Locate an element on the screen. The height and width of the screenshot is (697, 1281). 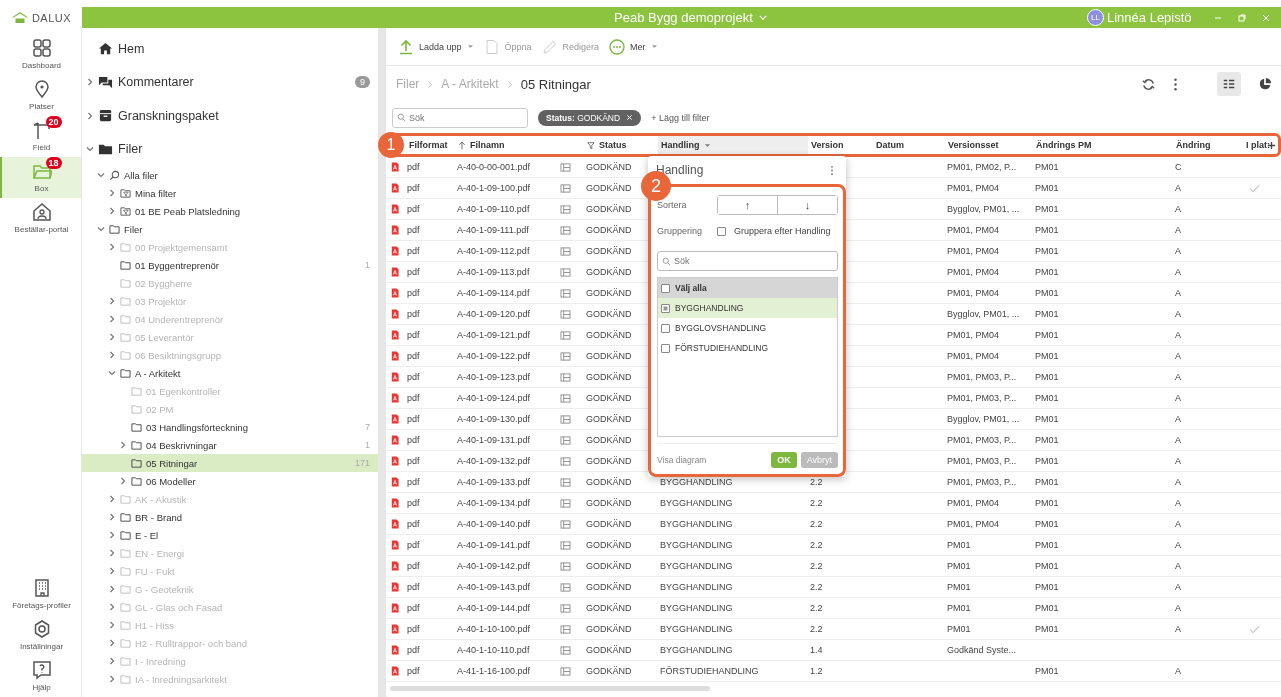
column-header: I plat: is located at coordinates (1260, 145).